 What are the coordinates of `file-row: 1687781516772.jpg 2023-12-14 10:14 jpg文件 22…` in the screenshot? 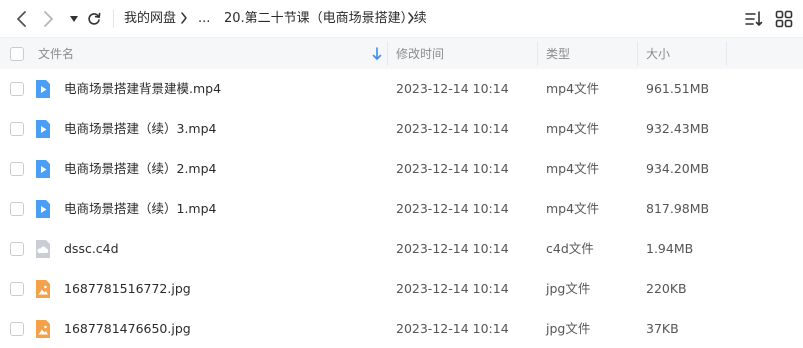 It's located at (401, 289).